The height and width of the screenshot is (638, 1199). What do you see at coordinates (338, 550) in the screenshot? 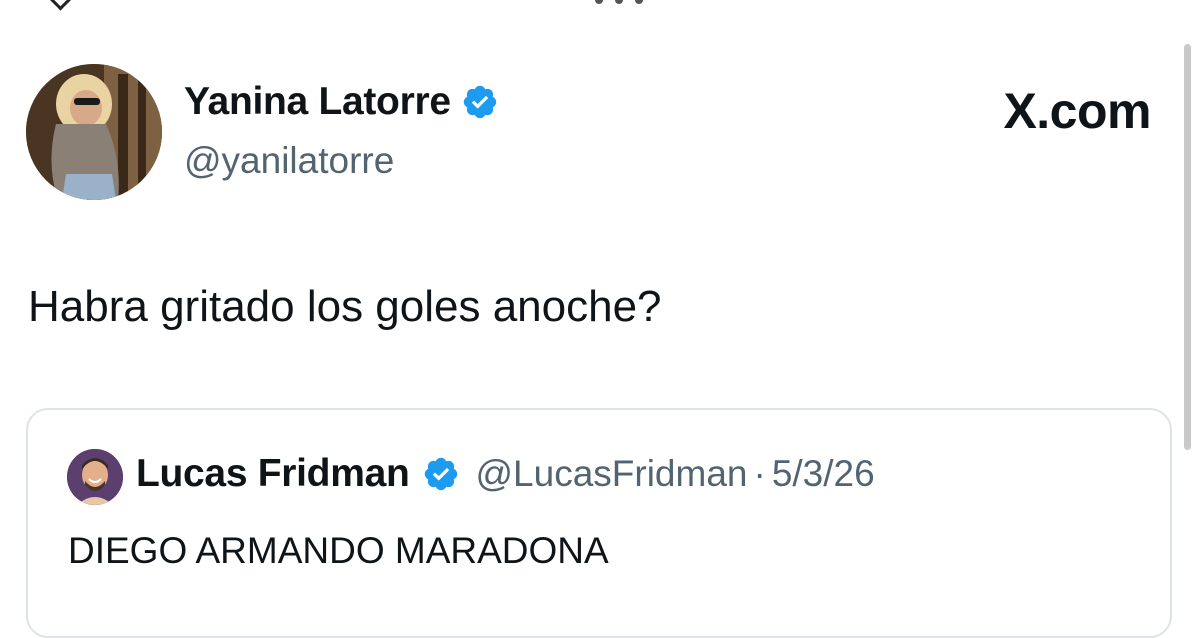
I see `quoted-tweet-text: DIEGO ARMANDO MARADONA` at bounding box center [338, 550].